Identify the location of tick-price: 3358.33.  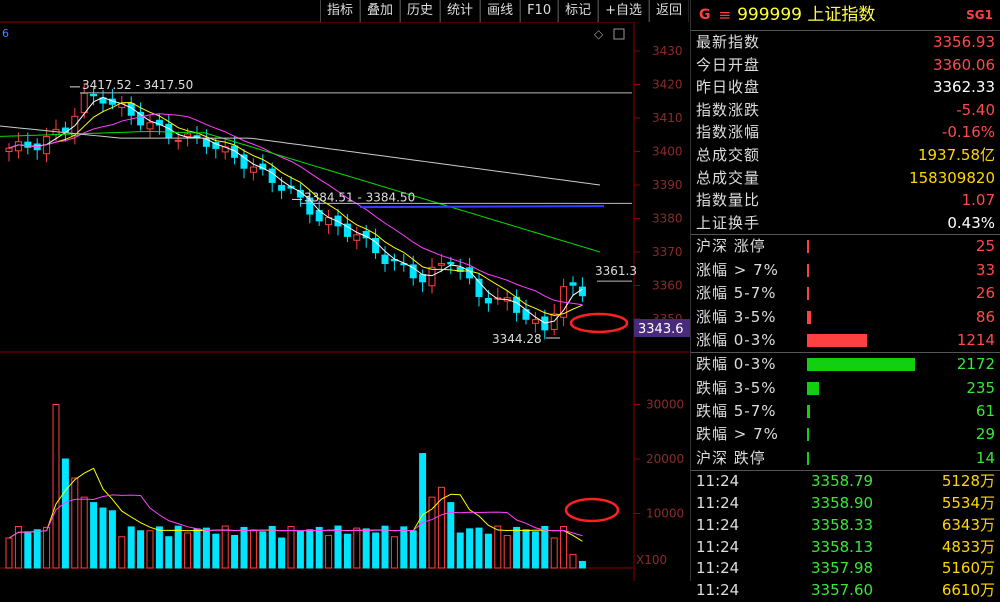
(842, 524).